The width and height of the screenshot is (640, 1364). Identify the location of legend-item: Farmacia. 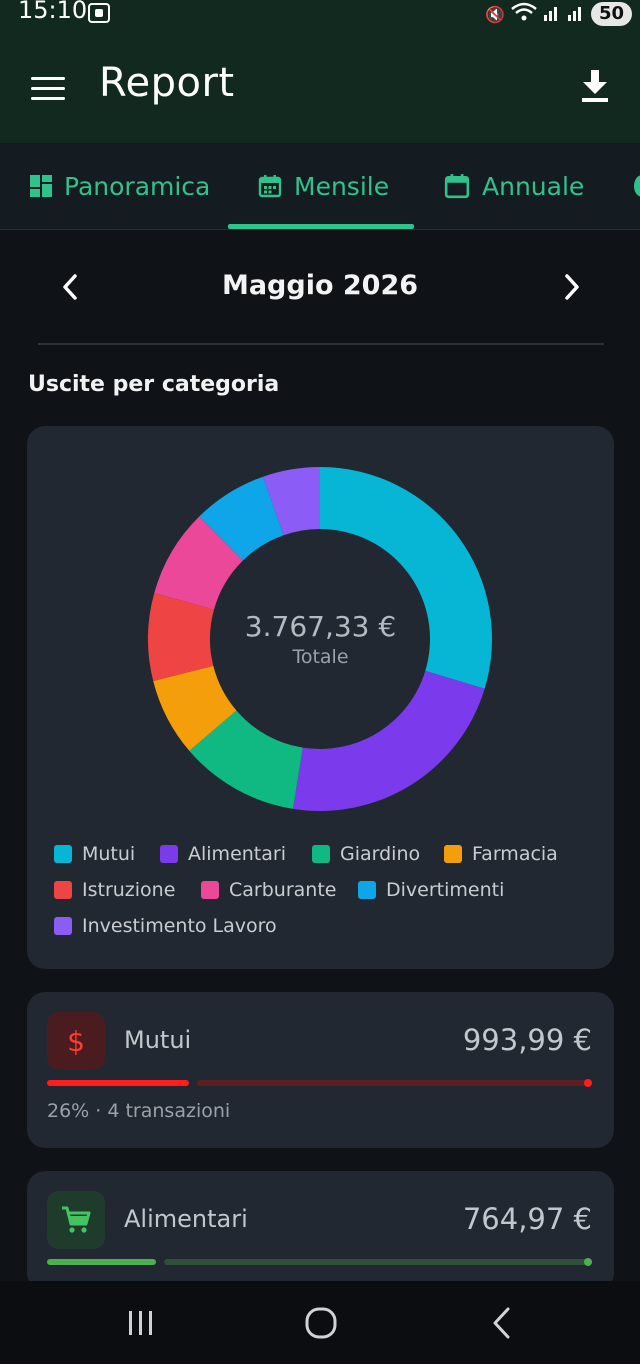
(501, 854).